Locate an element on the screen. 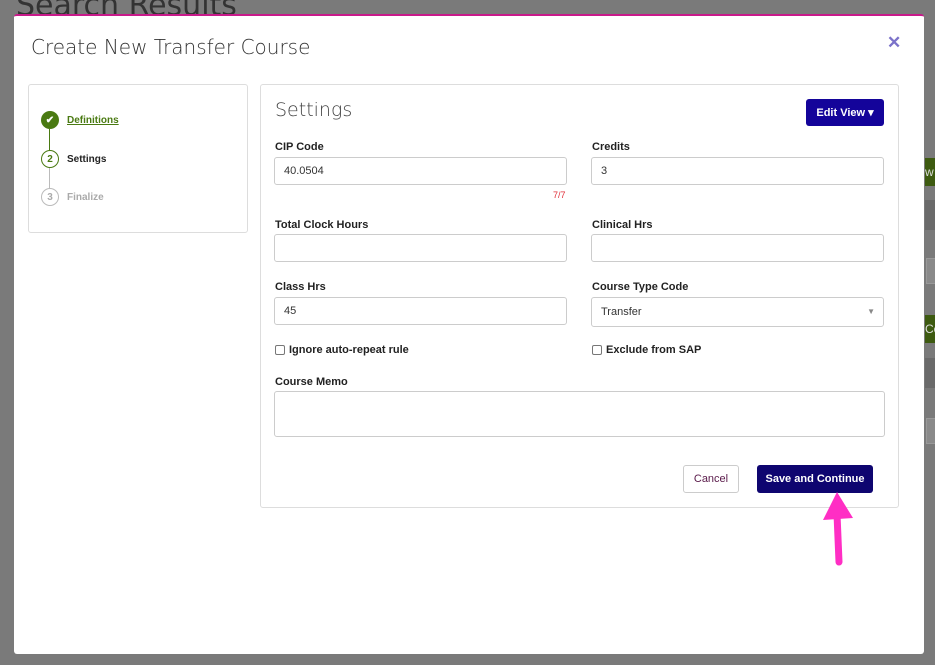 The image size is (935, 665). exclude-from-sap-checkbox: Exclude from SAP is located at coordinates (646, 350).